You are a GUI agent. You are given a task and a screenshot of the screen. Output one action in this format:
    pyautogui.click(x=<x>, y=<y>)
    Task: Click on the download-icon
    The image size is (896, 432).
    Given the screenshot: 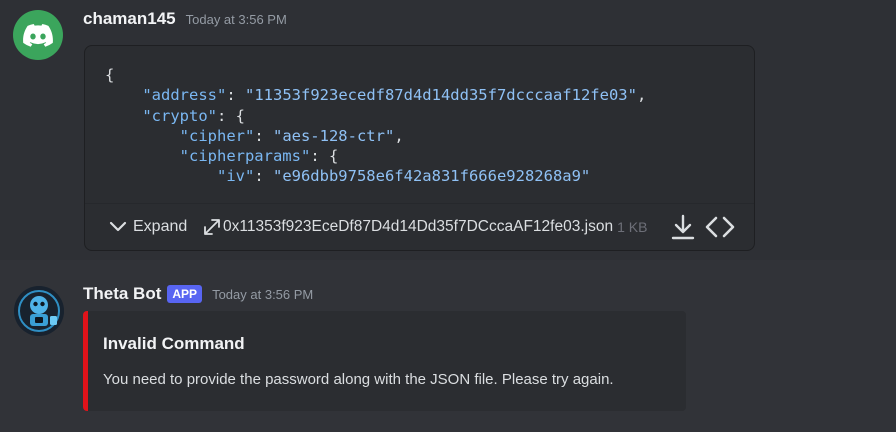 What is the action you would take?
    pyautogui.click(x=683, y=227)
    